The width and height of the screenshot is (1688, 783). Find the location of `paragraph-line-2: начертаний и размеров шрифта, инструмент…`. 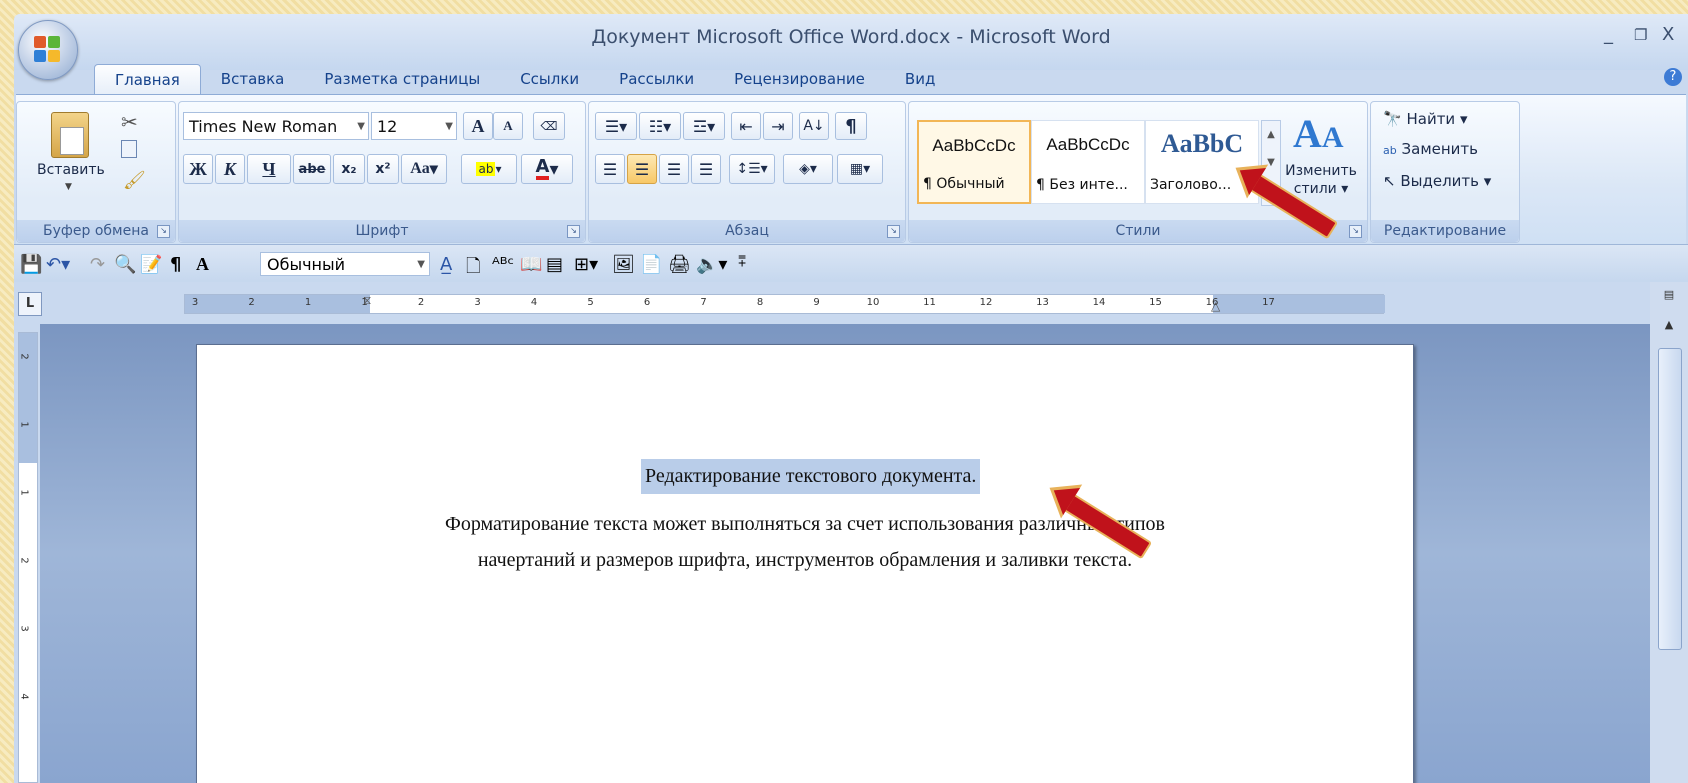

paragraph-line-2: начертаний и размеров шрифта, инструмент… is located at coordinates (805, 560).